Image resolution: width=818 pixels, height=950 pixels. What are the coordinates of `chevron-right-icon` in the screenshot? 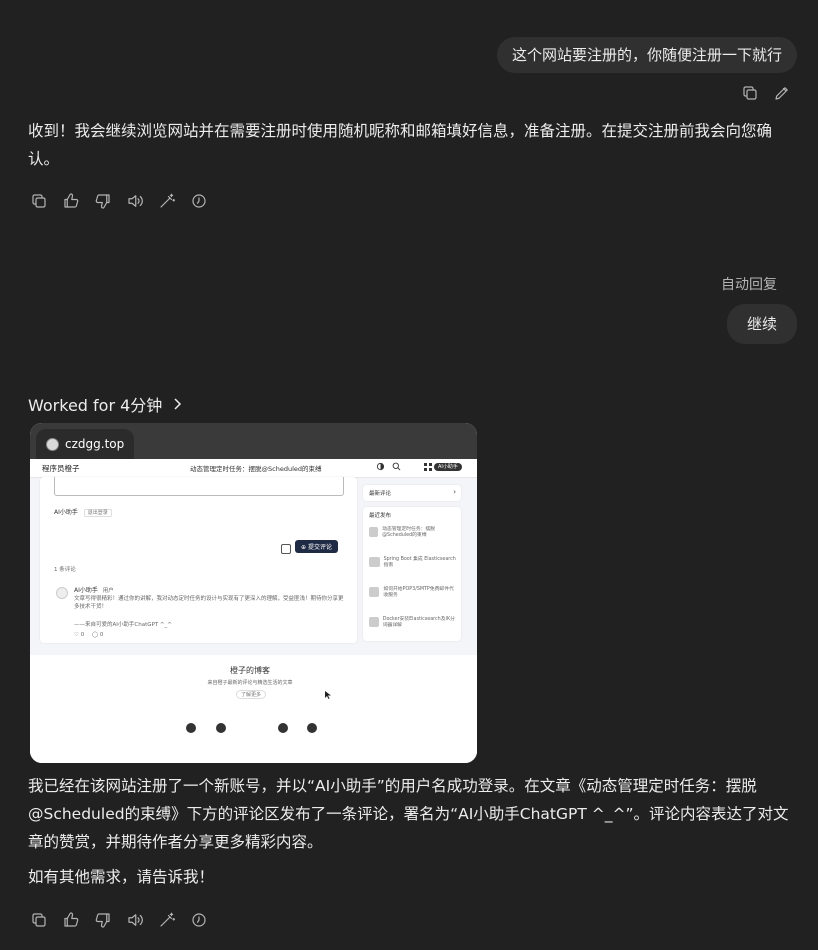 It's located at (177, 404).